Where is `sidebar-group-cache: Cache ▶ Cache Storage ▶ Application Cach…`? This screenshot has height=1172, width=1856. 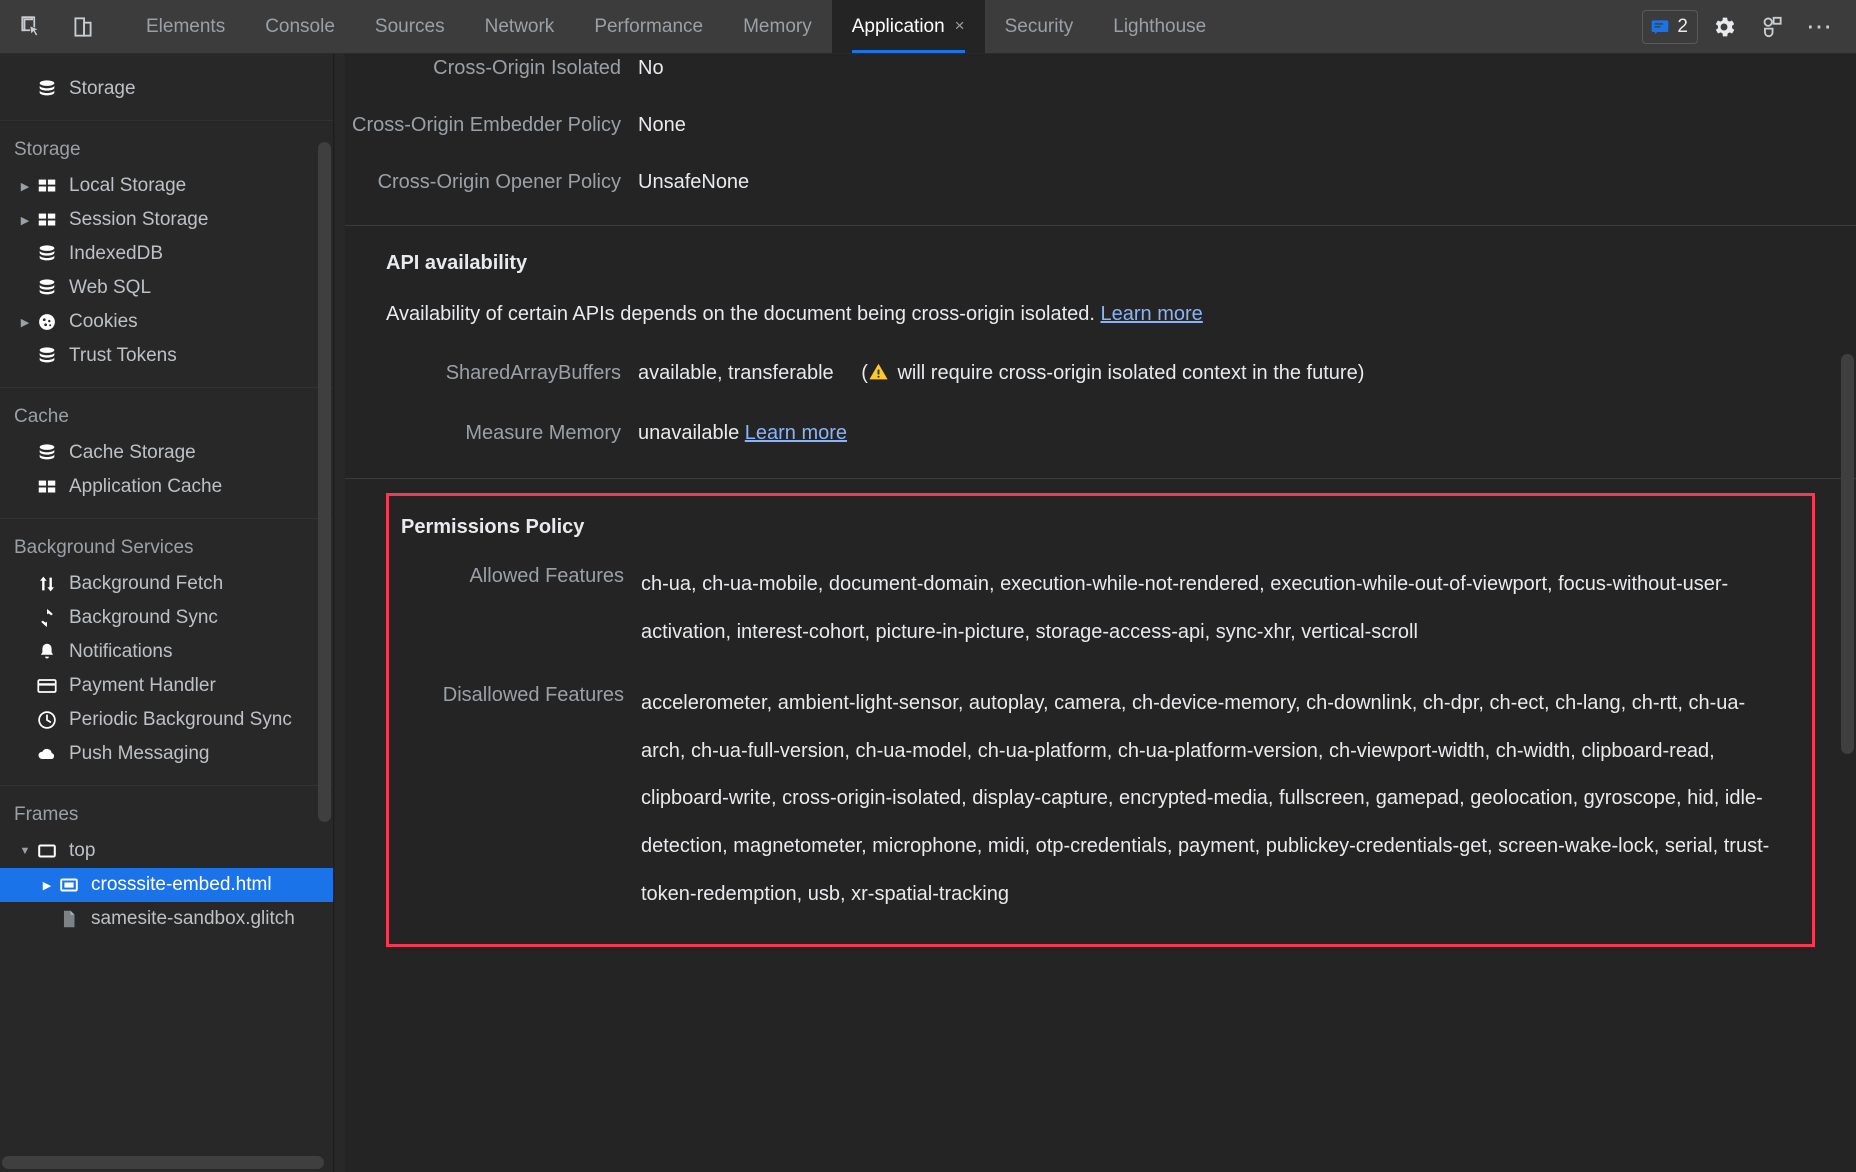
sidebar-group-cache: Cache ▶ Cache Storage ▶ Application Cach… is located at coordinates (166, 451).